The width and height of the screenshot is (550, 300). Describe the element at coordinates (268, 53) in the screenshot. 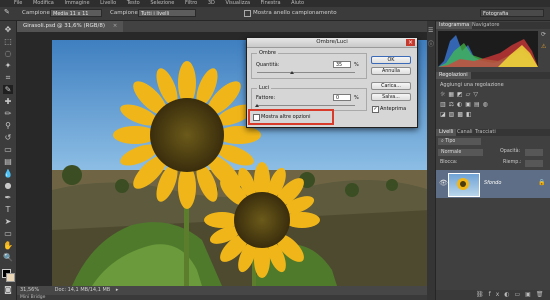

I see `shadows-group-label: Ombre` at that location.